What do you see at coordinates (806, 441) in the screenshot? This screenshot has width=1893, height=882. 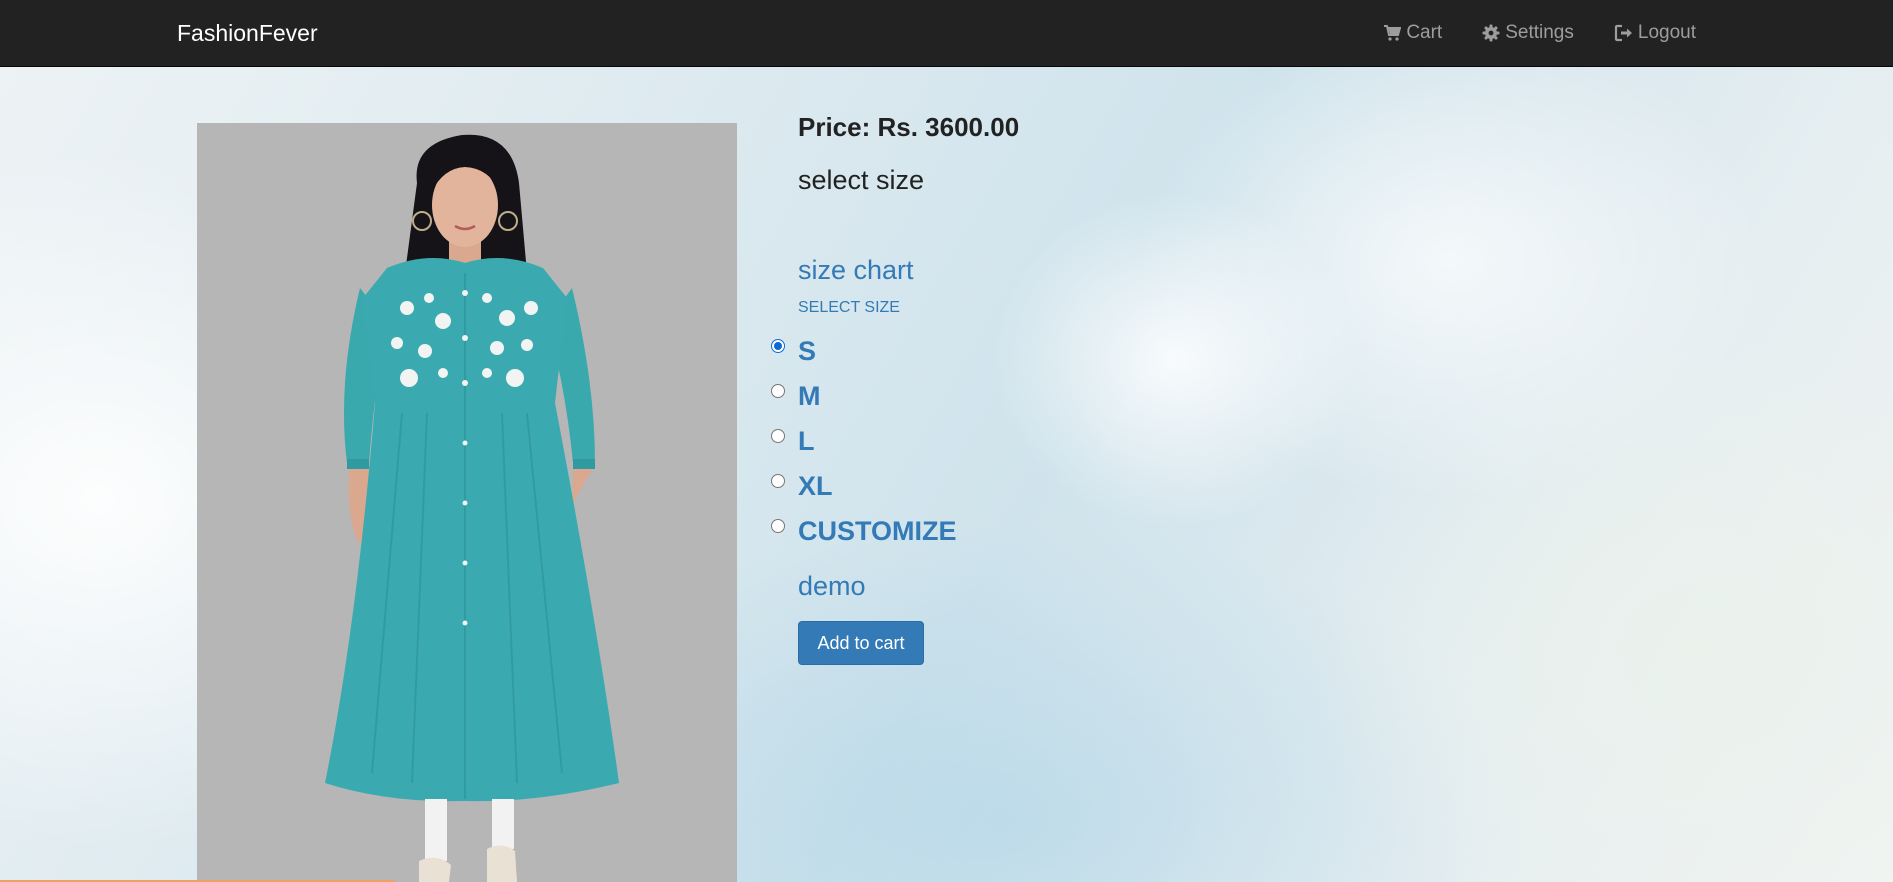 I see `size-label-l: L` at bounding box center [806, 441].